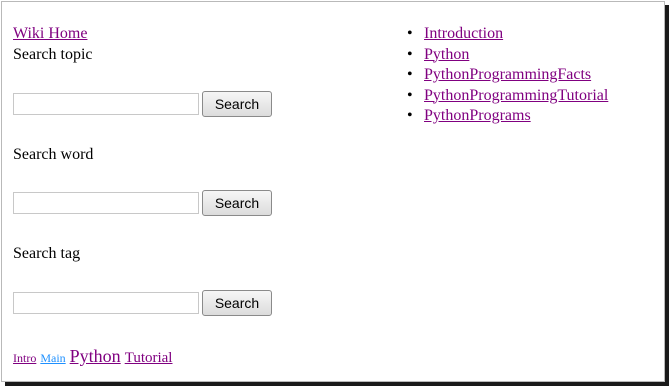 This screenshot has height=389, width=671. Describe the element at coordinates (477, 115) in the screenshot. I see `page-link-python-programs: PythonPrograms` at that location.